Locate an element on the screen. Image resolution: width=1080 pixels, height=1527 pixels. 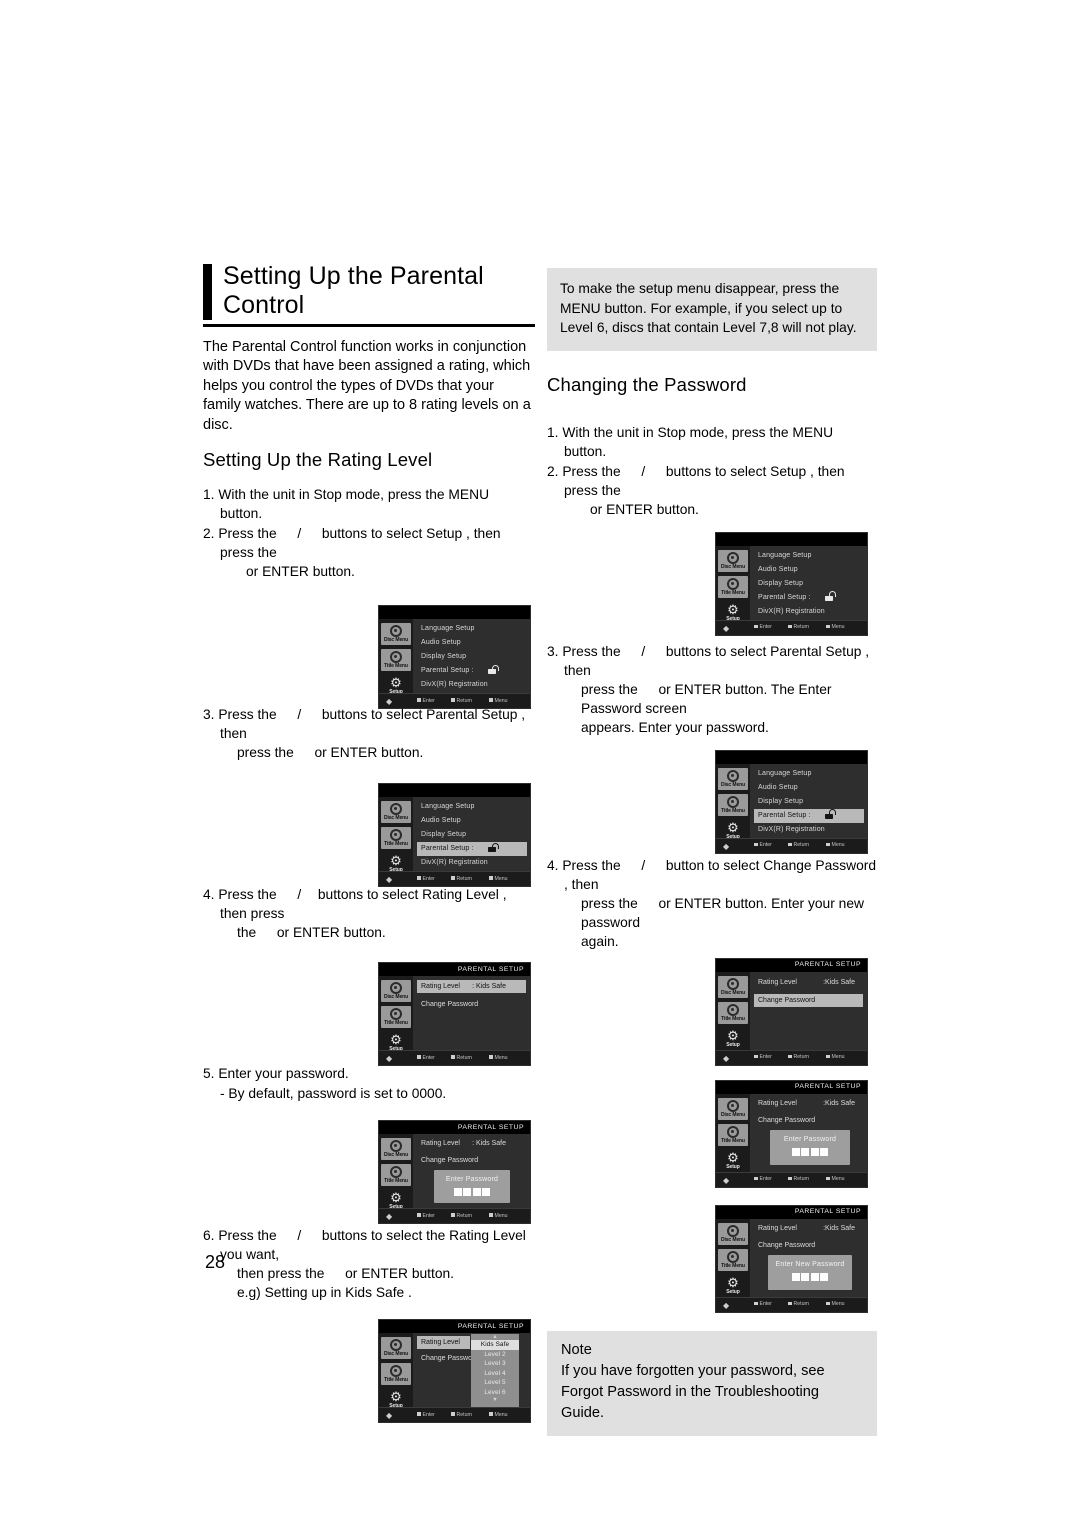
hint-enter-label: Enter is located at coordinates (765, 1057).